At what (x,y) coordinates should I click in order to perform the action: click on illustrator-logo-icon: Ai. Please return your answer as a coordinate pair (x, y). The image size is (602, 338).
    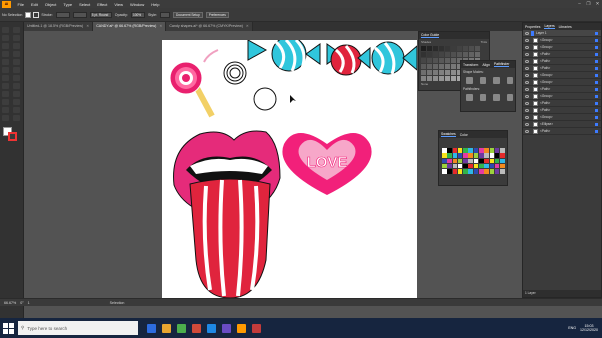
    Looking at the image, I should click on (6, 4).